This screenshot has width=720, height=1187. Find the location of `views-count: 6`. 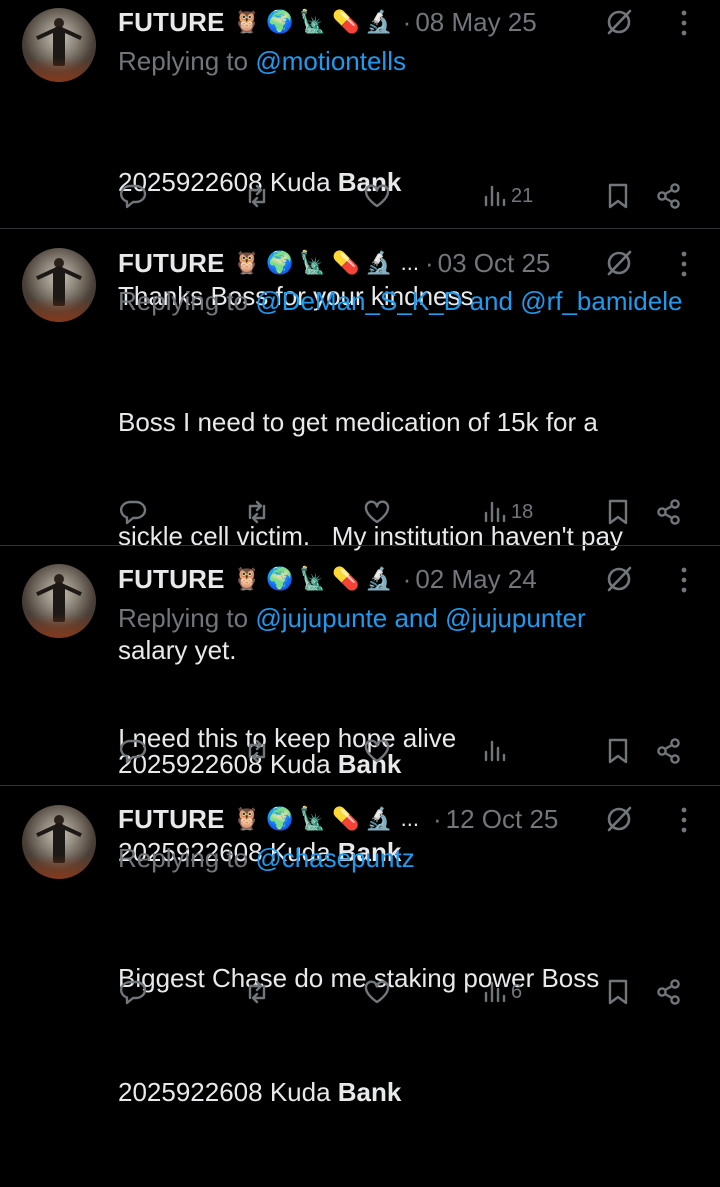

views-count: 6 is located at coordinates (517, 991).